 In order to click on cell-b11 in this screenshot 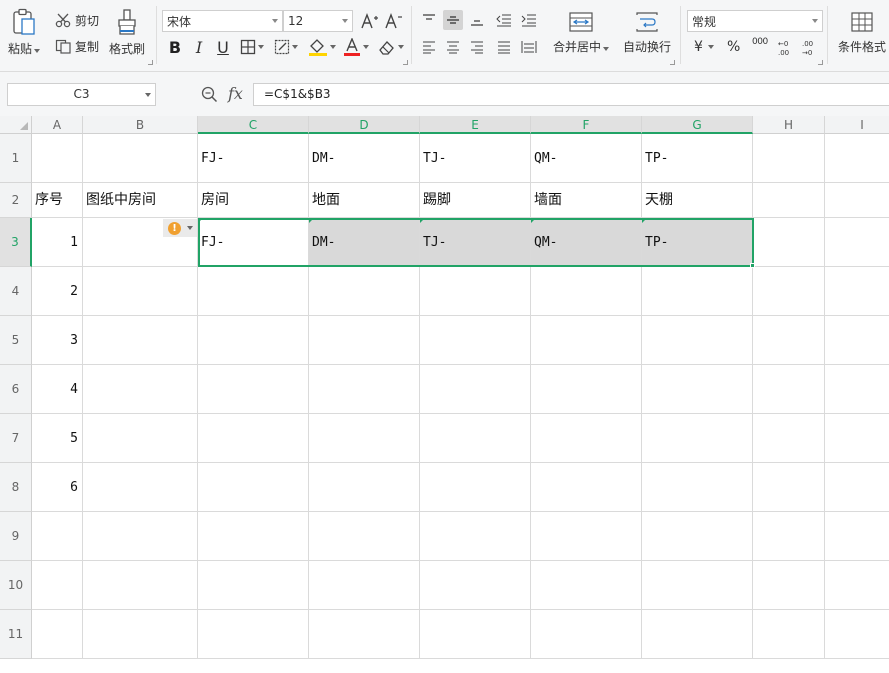, I will do `click(140, 634)`.